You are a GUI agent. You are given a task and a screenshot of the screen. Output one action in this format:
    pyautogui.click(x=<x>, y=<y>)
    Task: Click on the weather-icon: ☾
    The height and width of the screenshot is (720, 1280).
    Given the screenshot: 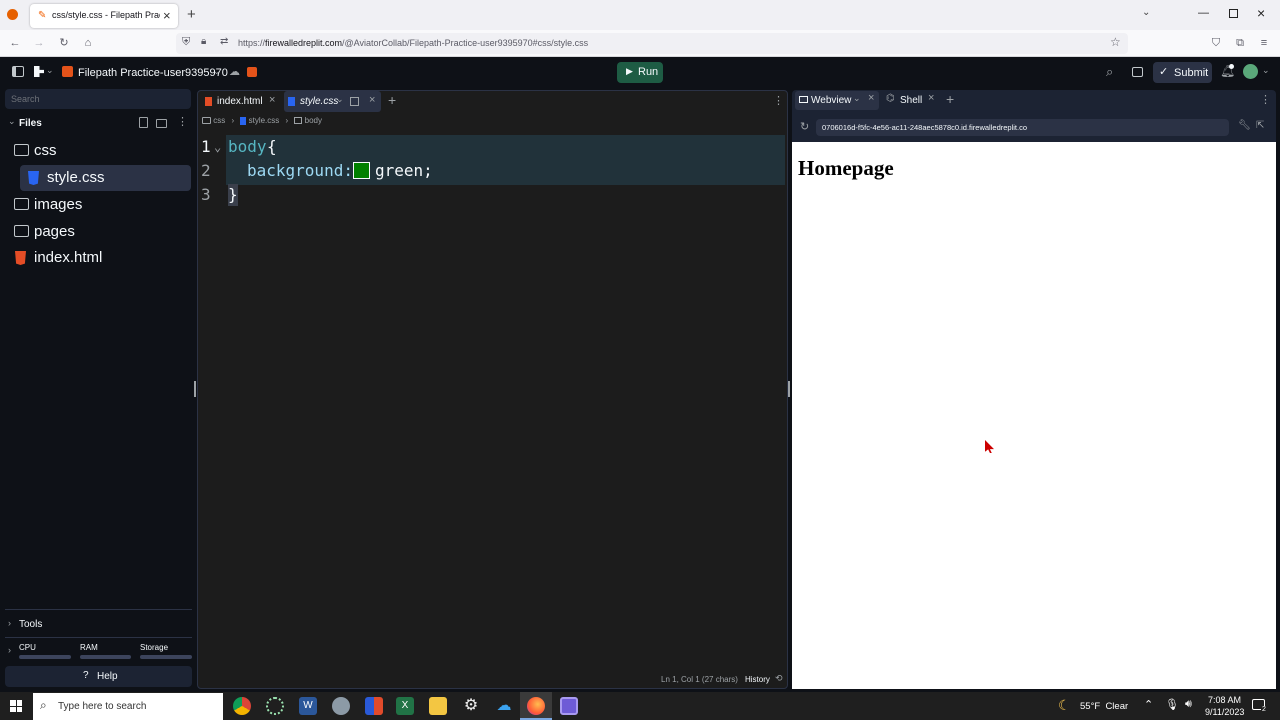 What is the action you would take?
    pyautogui.click(x=1064, y=705)
    